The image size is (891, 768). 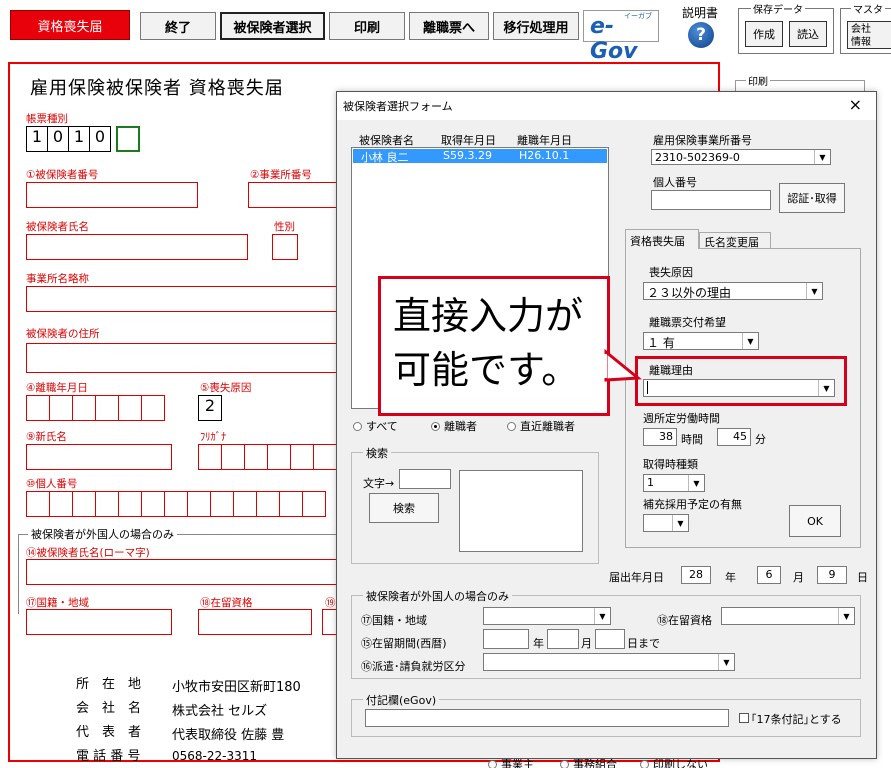 I want to click on separation-date-label: ④離職年月日, so click(x=57, y=388).